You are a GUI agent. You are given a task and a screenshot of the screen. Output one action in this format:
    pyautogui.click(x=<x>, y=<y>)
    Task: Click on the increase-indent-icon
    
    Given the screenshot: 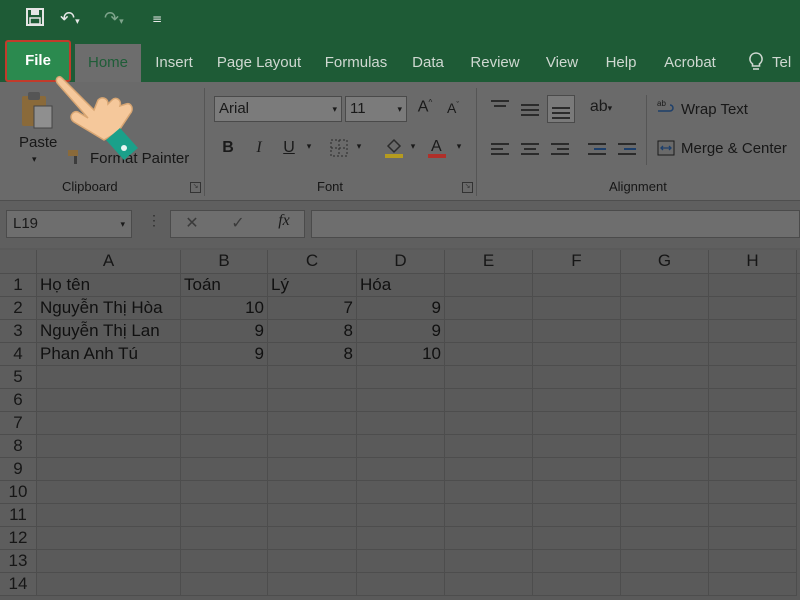 What is the action you would take?
    pyautogui.click(x=627, y=149)
    